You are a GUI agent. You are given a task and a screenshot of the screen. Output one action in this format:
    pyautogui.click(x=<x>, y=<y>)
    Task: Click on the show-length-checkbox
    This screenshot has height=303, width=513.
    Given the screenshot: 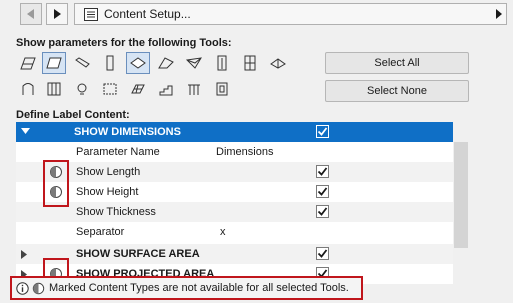 What is the action you would take?
    pyautogui.click(x=322, y=171)
    